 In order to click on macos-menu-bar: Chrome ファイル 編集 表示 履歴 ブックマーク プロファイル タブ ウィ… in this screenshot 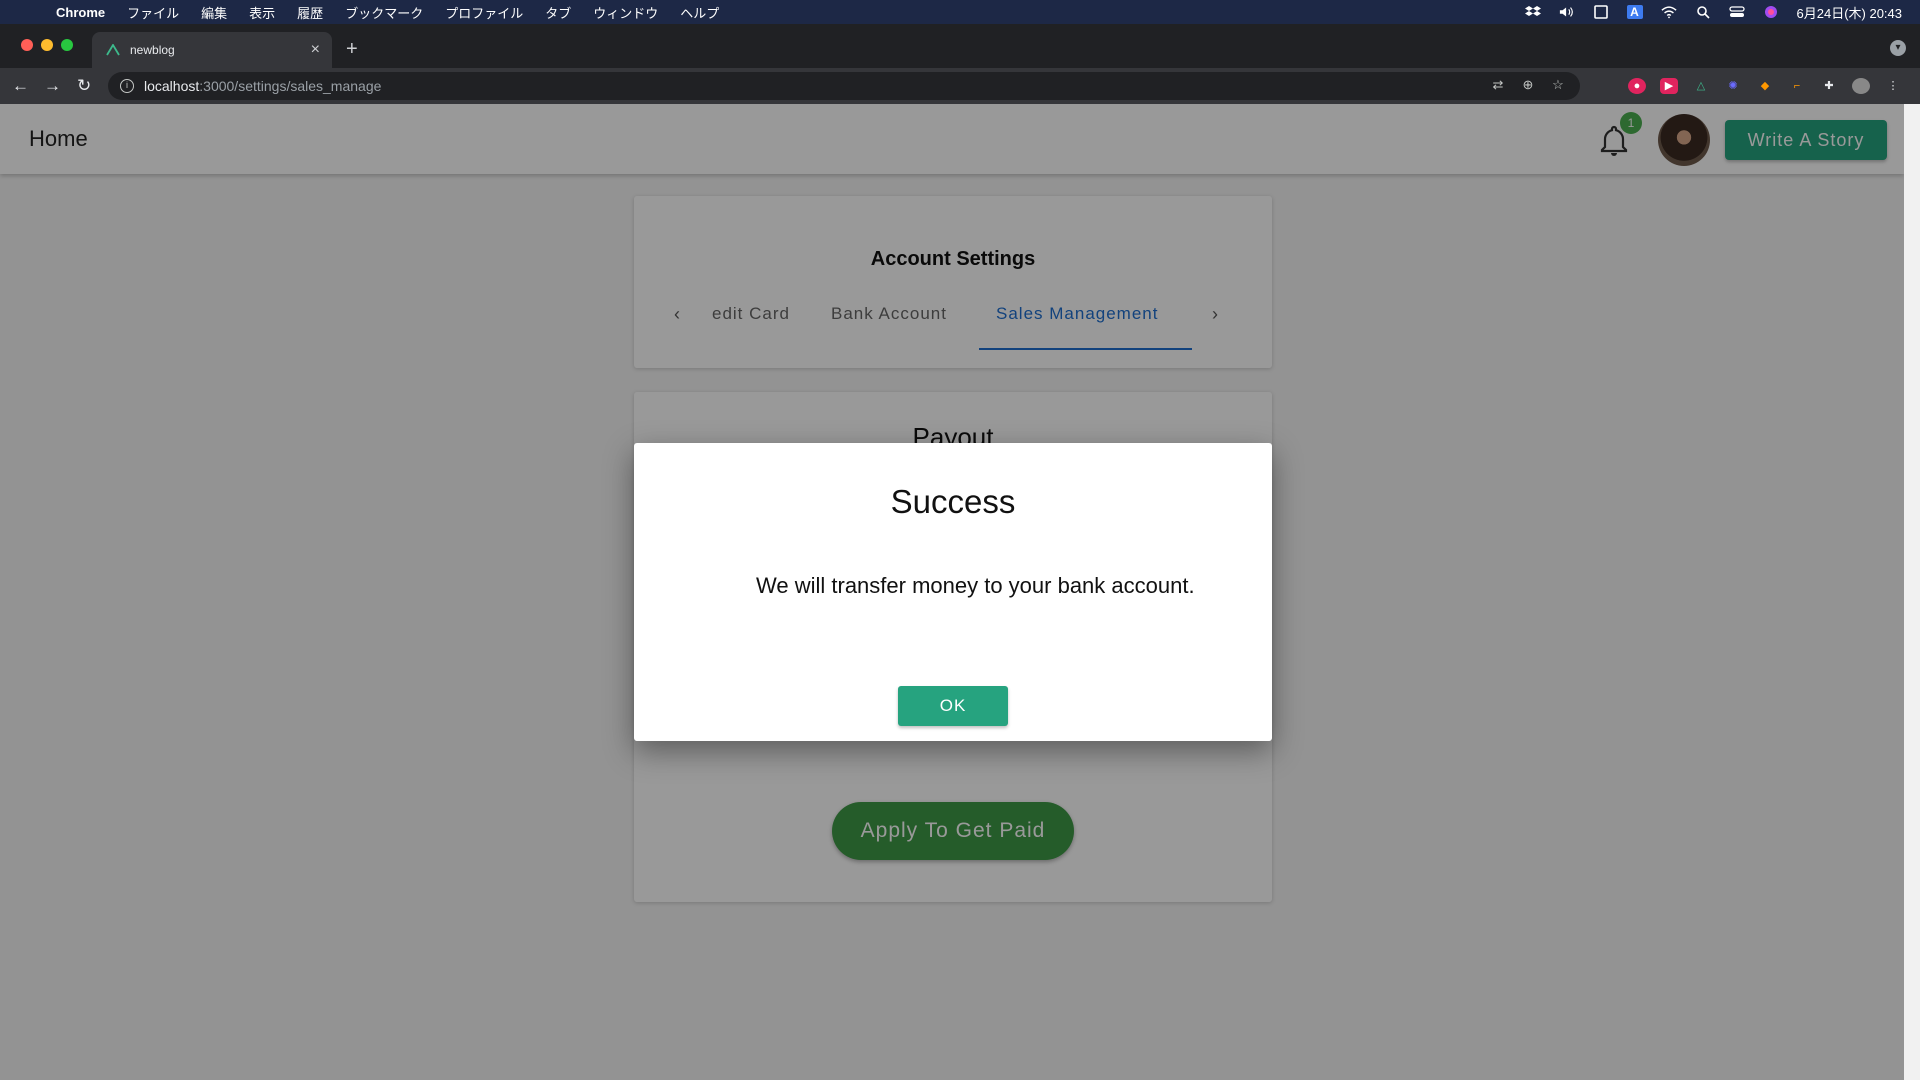, I will do `click(960, 12)`.